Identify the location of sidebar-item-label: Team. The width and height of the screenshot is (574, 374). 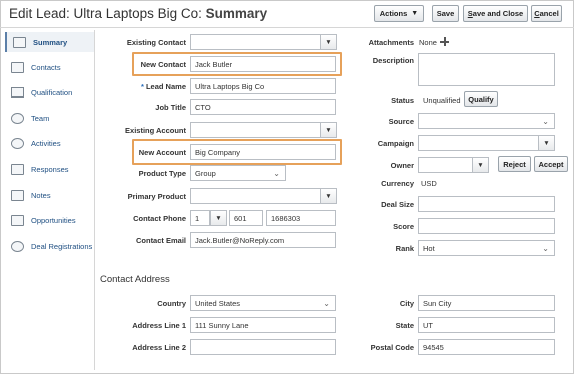
(40, 118).